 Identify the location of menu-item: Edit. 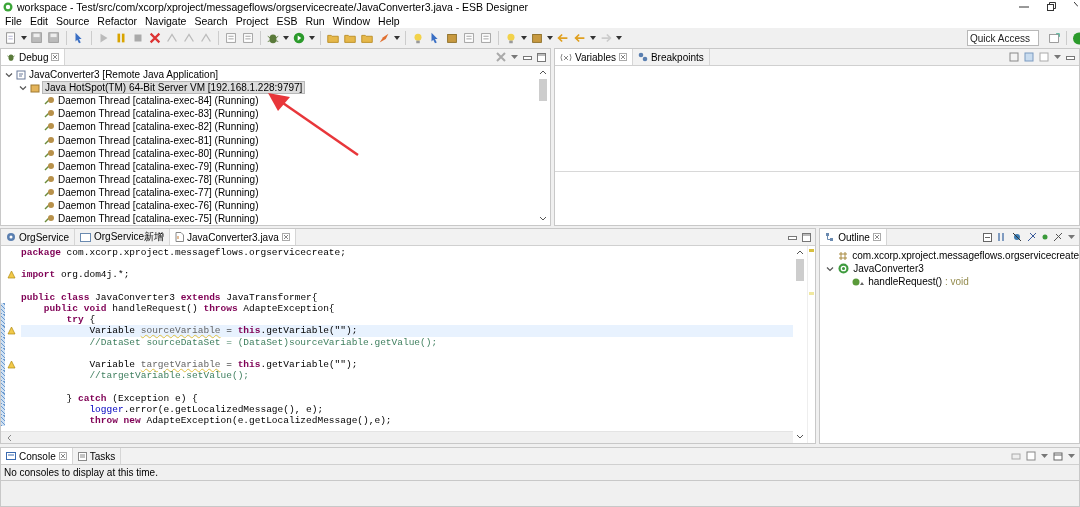
(38, 20).